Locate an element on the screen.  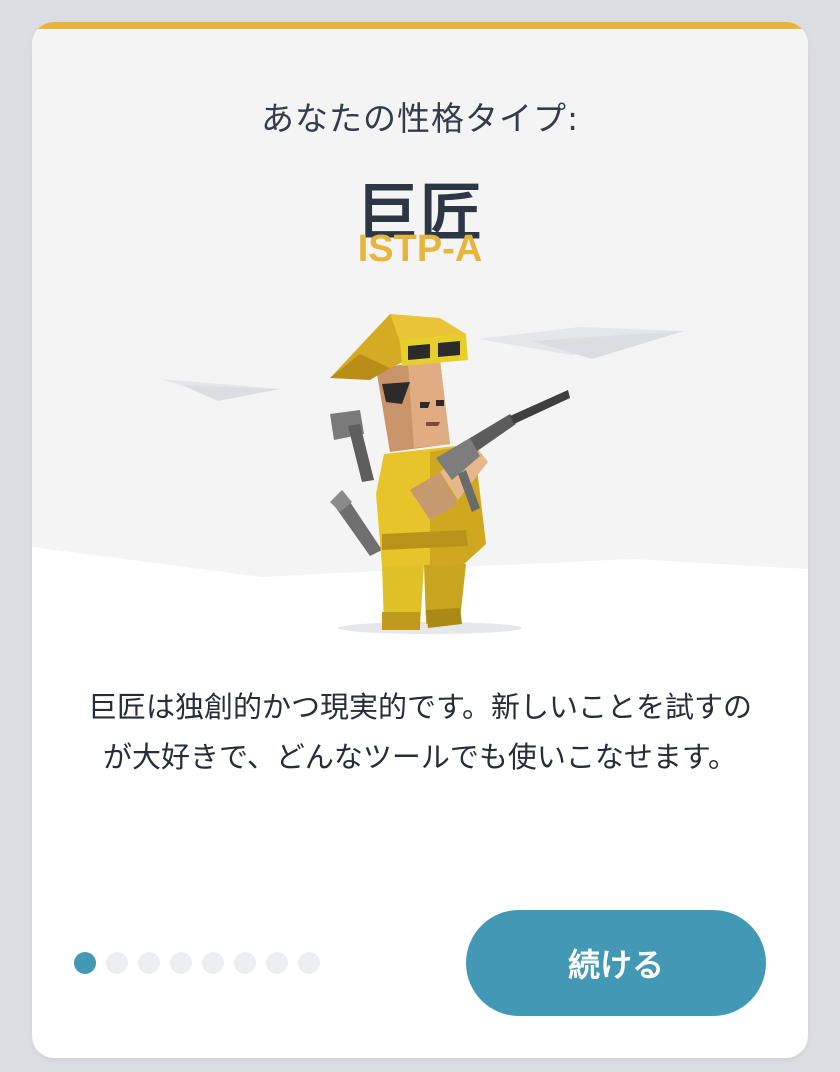
description-line-1: 巨匠は独創的かつ現実的です。新しいことを試すの is located at coordinates (420, 707).